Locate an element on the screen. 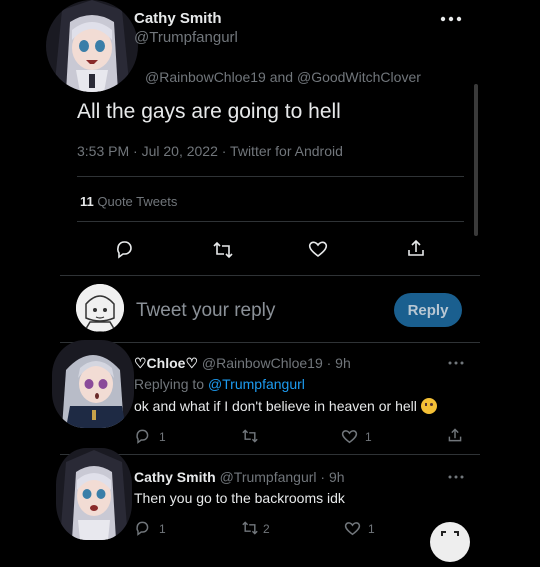  replying-label: Replying to is located at coordinates (169, 384).